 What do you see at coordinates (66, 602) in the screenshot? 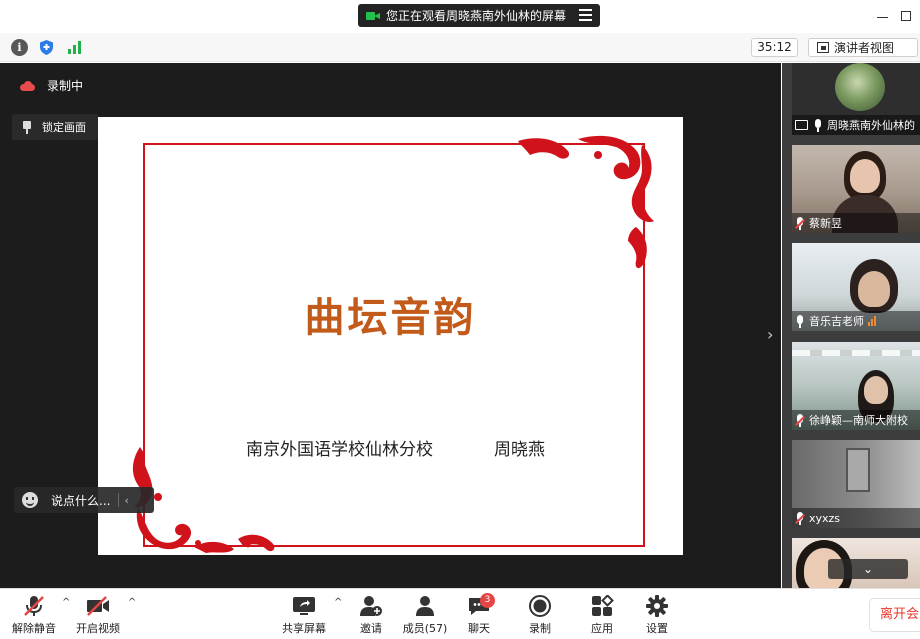
I see `audio-options-caret-icon: ^` at bounding box center [66, 602].